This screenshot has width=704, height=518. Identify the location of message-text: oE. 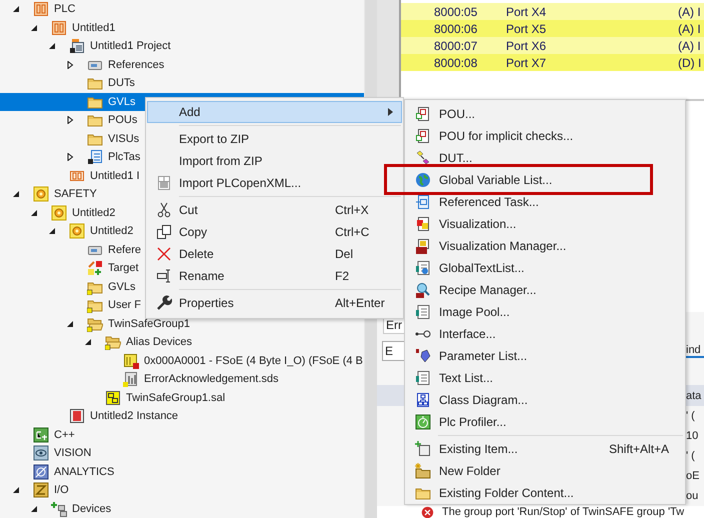
(693, 476).